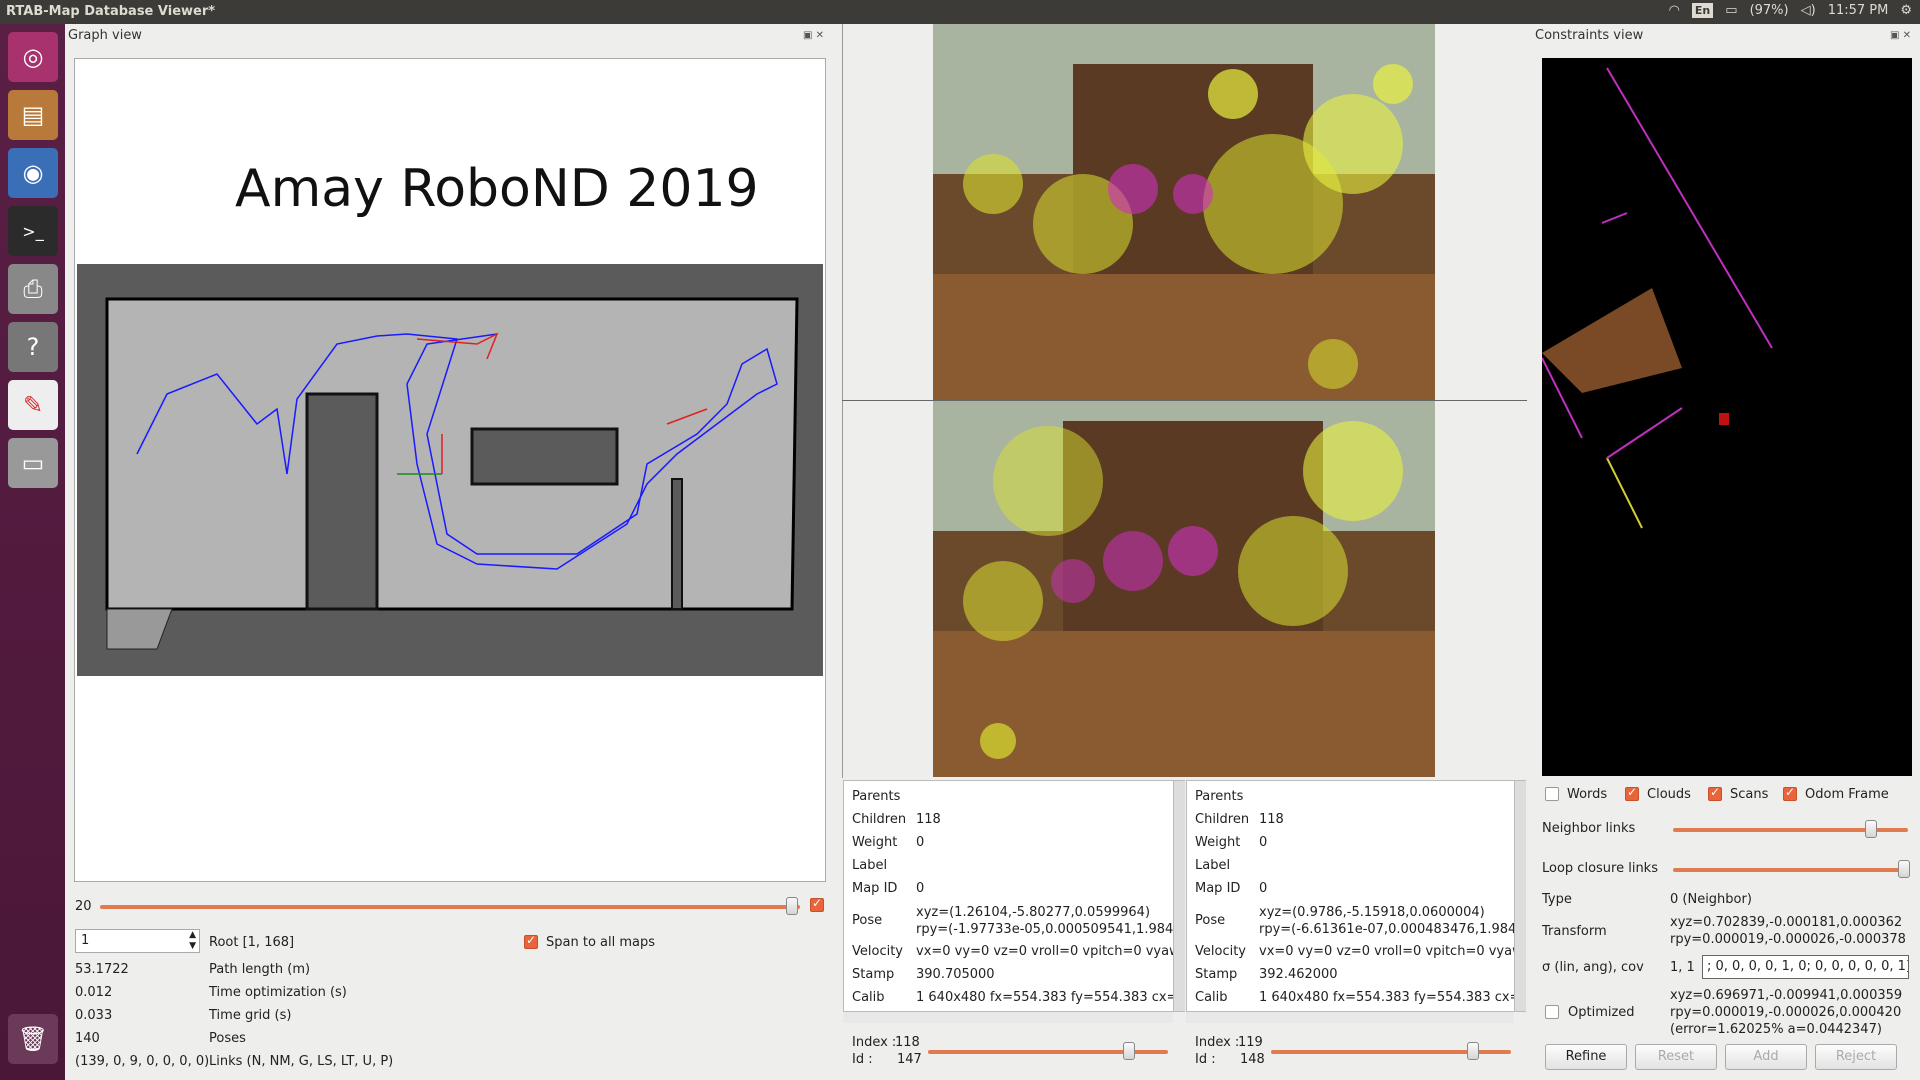 This screenshot has height=1080, width=1920. I want to click on words-checkbox, so click(1552, 794).